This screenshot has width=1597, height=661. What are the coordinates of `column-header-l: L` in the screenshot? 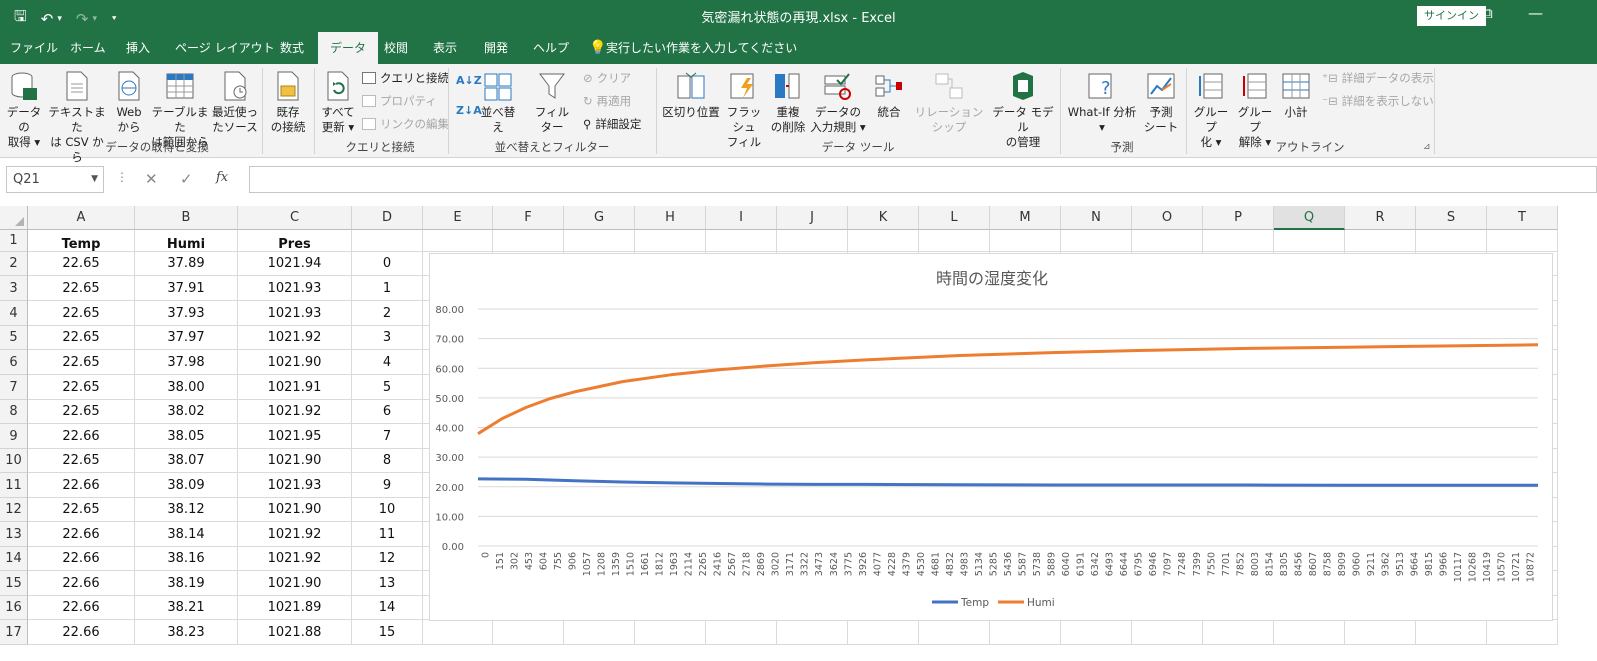 It's located at (954, 218).